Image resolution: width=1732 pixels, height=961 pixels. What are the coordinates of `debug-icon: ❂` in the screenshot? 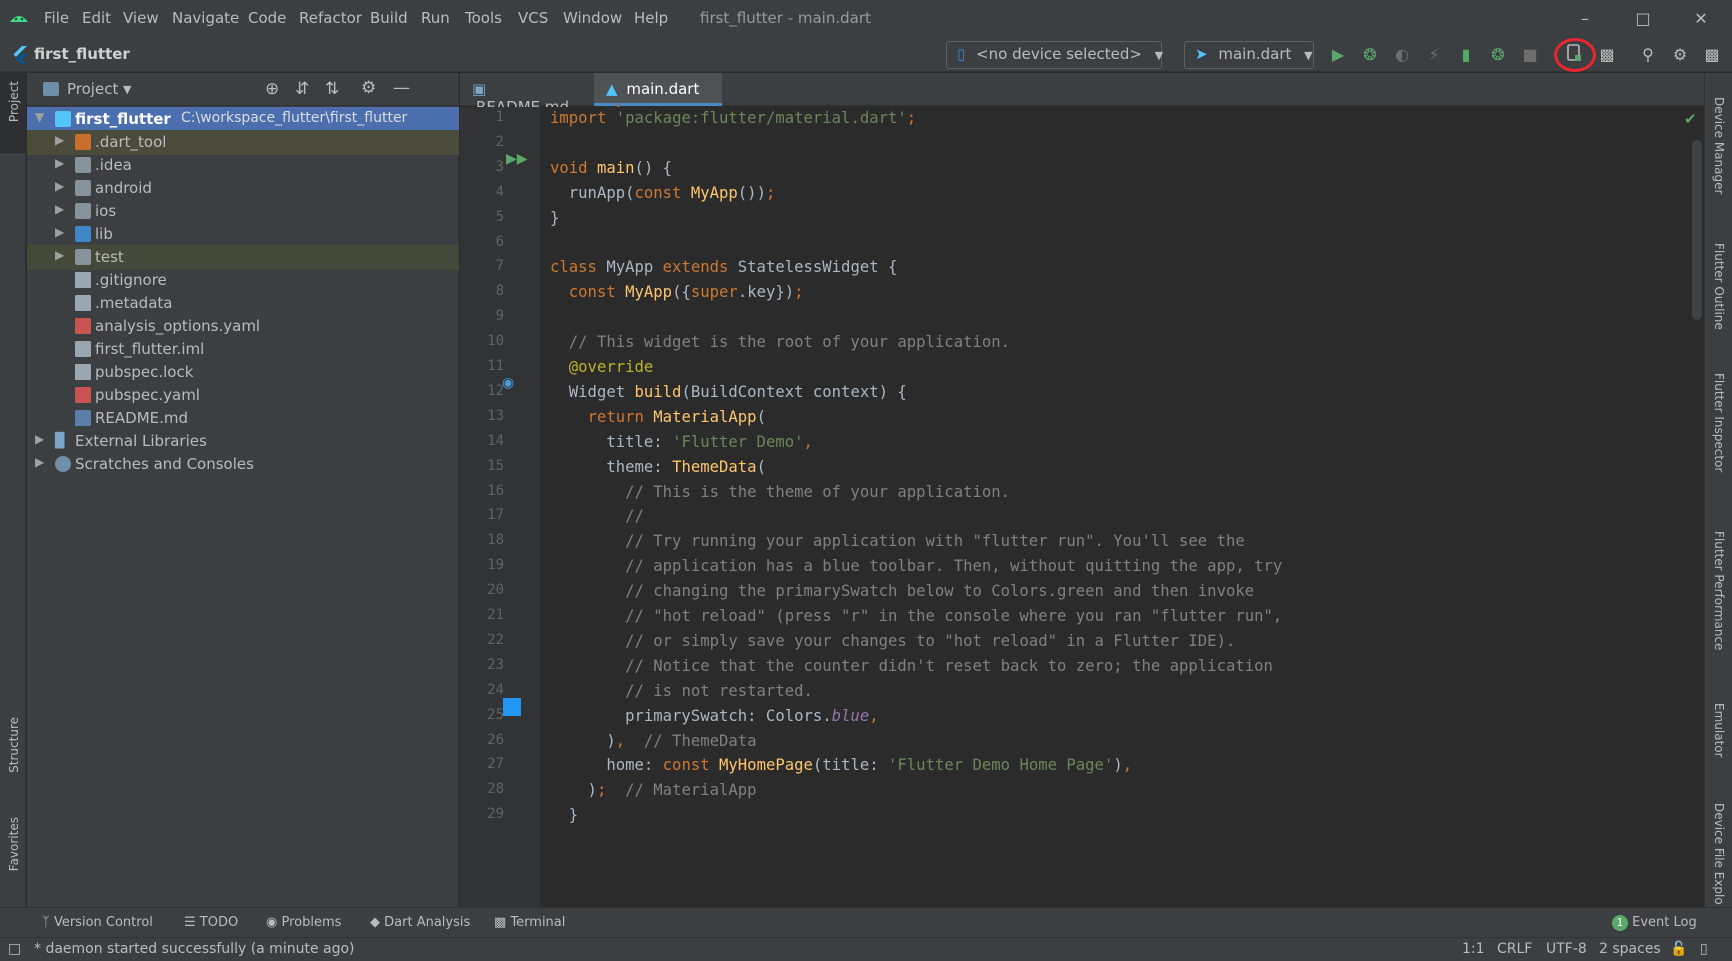 It's located at (1370, 55).